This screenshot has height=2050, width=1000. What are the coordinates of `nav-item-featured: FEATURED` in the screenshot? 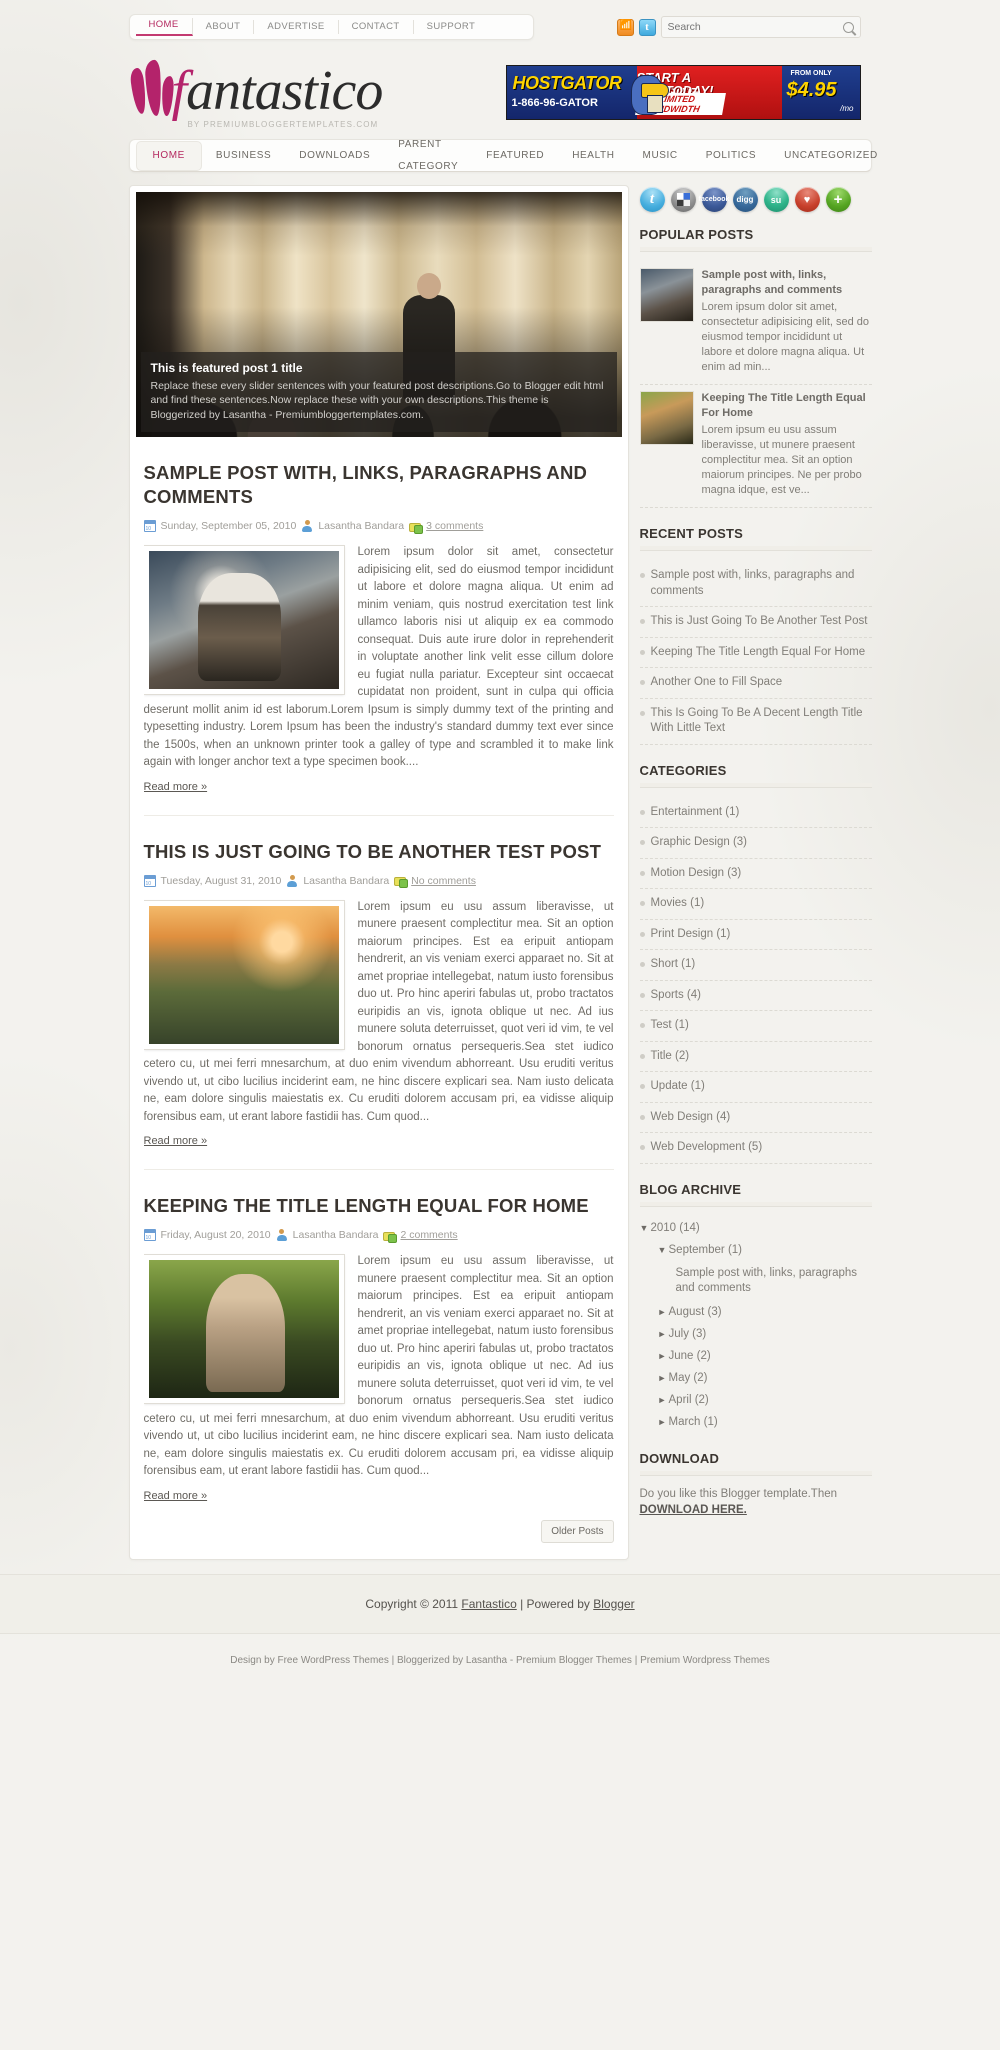 It's located at (515, 156).